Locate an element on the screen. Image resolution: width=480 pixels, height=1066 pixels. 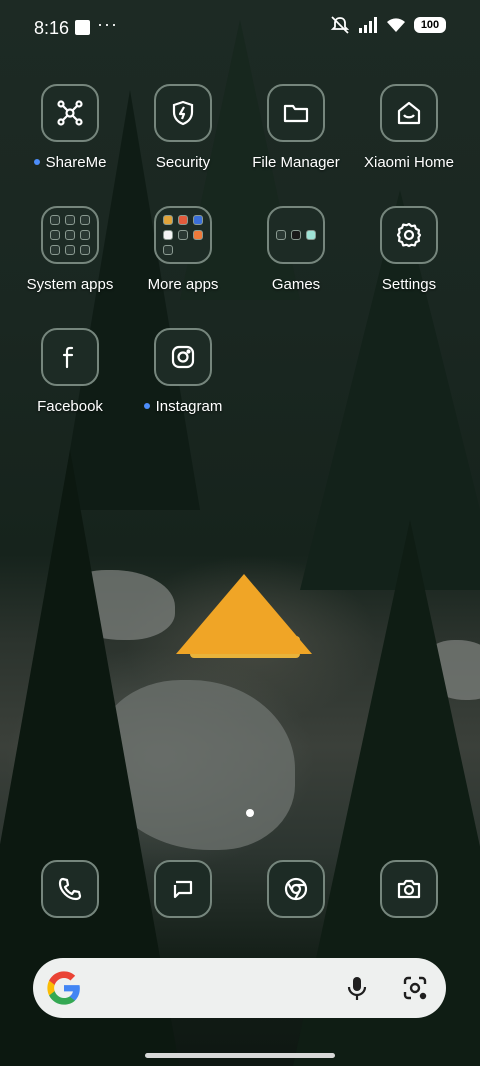
app-instagram: Instagram is located at coordinates (183, 371).